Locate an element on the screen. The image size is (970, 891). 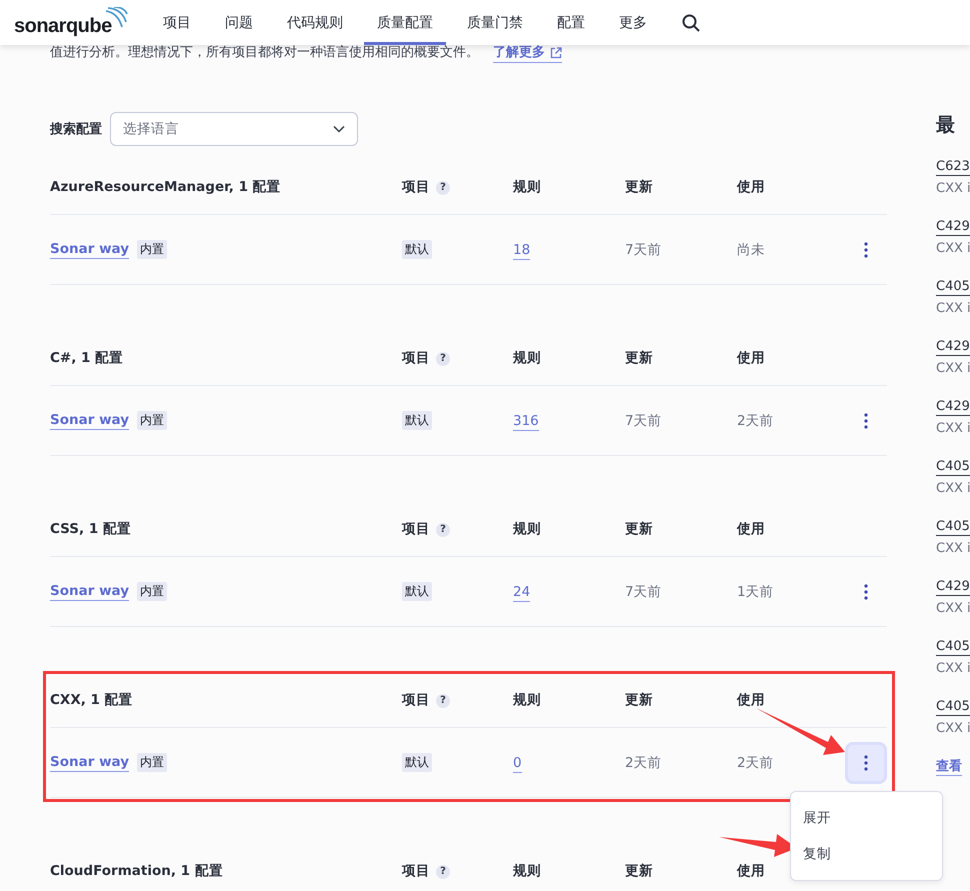
more-actions-button is located at coordinates (866, 763).